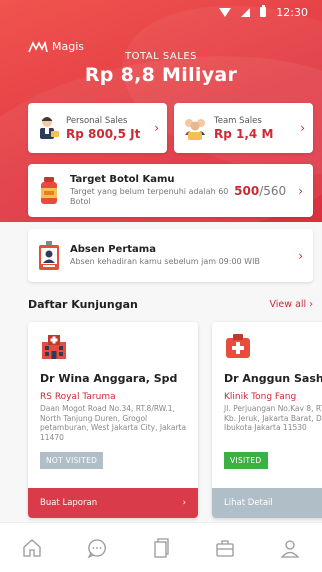 The image size is (322, 572). What do you see at coordinates (97, 548) in the screenshot?
I see `chat-icon` at bounding box center [97, 548].